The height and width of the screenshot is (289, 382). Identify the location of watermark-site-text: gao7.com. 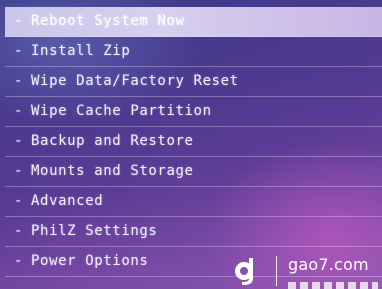
(328, 264).